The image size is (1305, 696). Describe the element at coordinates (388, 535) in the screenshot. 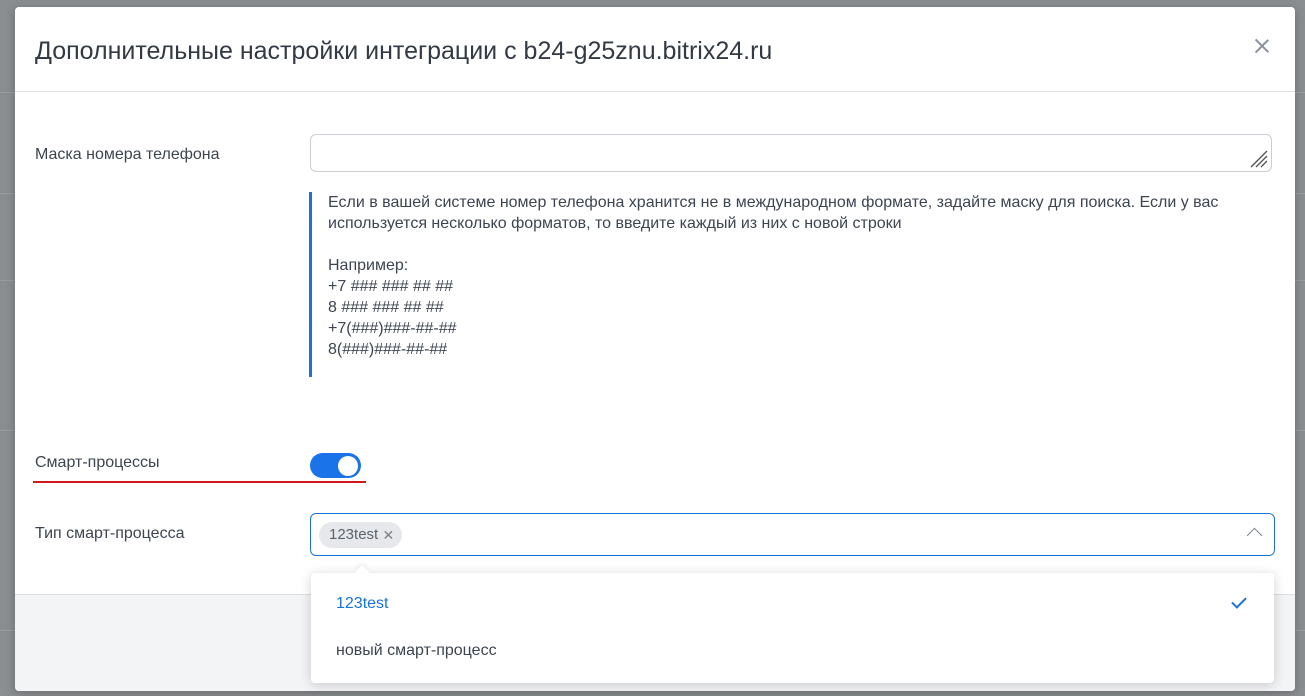

I see `chip-remove-icon: ✕` at that location.